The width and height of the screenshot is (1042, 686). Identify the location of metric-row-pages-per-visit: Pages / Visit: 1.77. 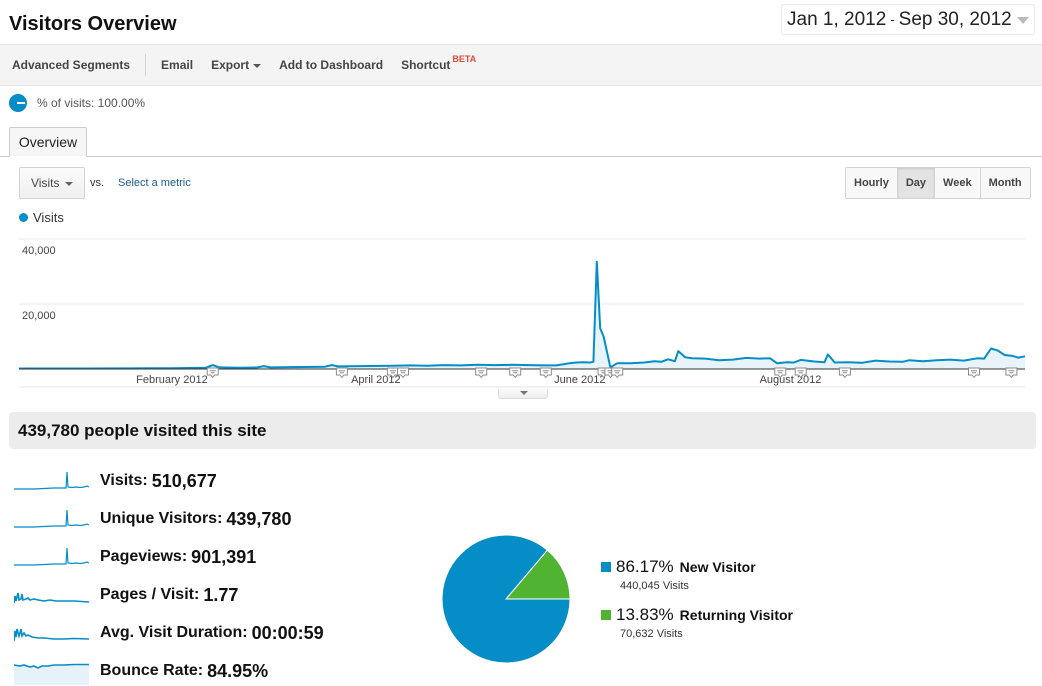
(169, 595).